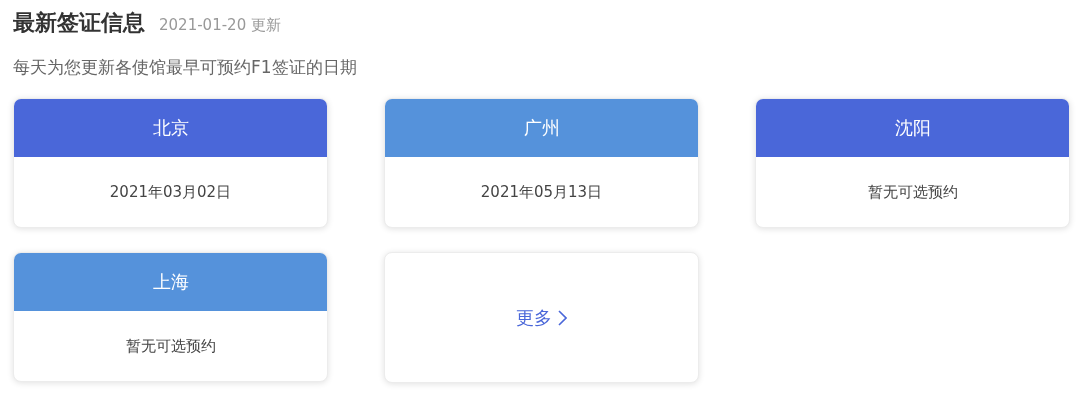 This screenshot has width=1080, height=412. Describe the element at coordinates (170, 282) in the screenshot. I see `city-header: 上海` at that location.